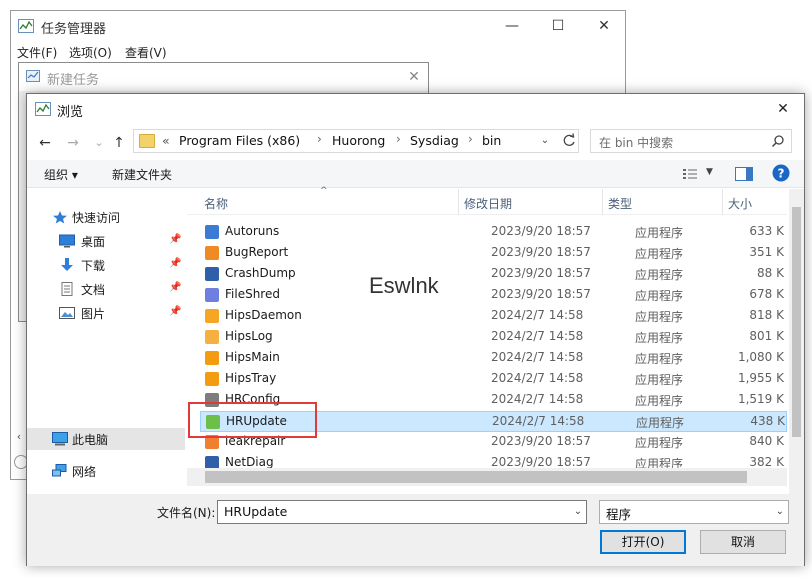 This screenshot has width=812, height=577. I want to click on up-arrow-icon: ↑, so click(119, 143).